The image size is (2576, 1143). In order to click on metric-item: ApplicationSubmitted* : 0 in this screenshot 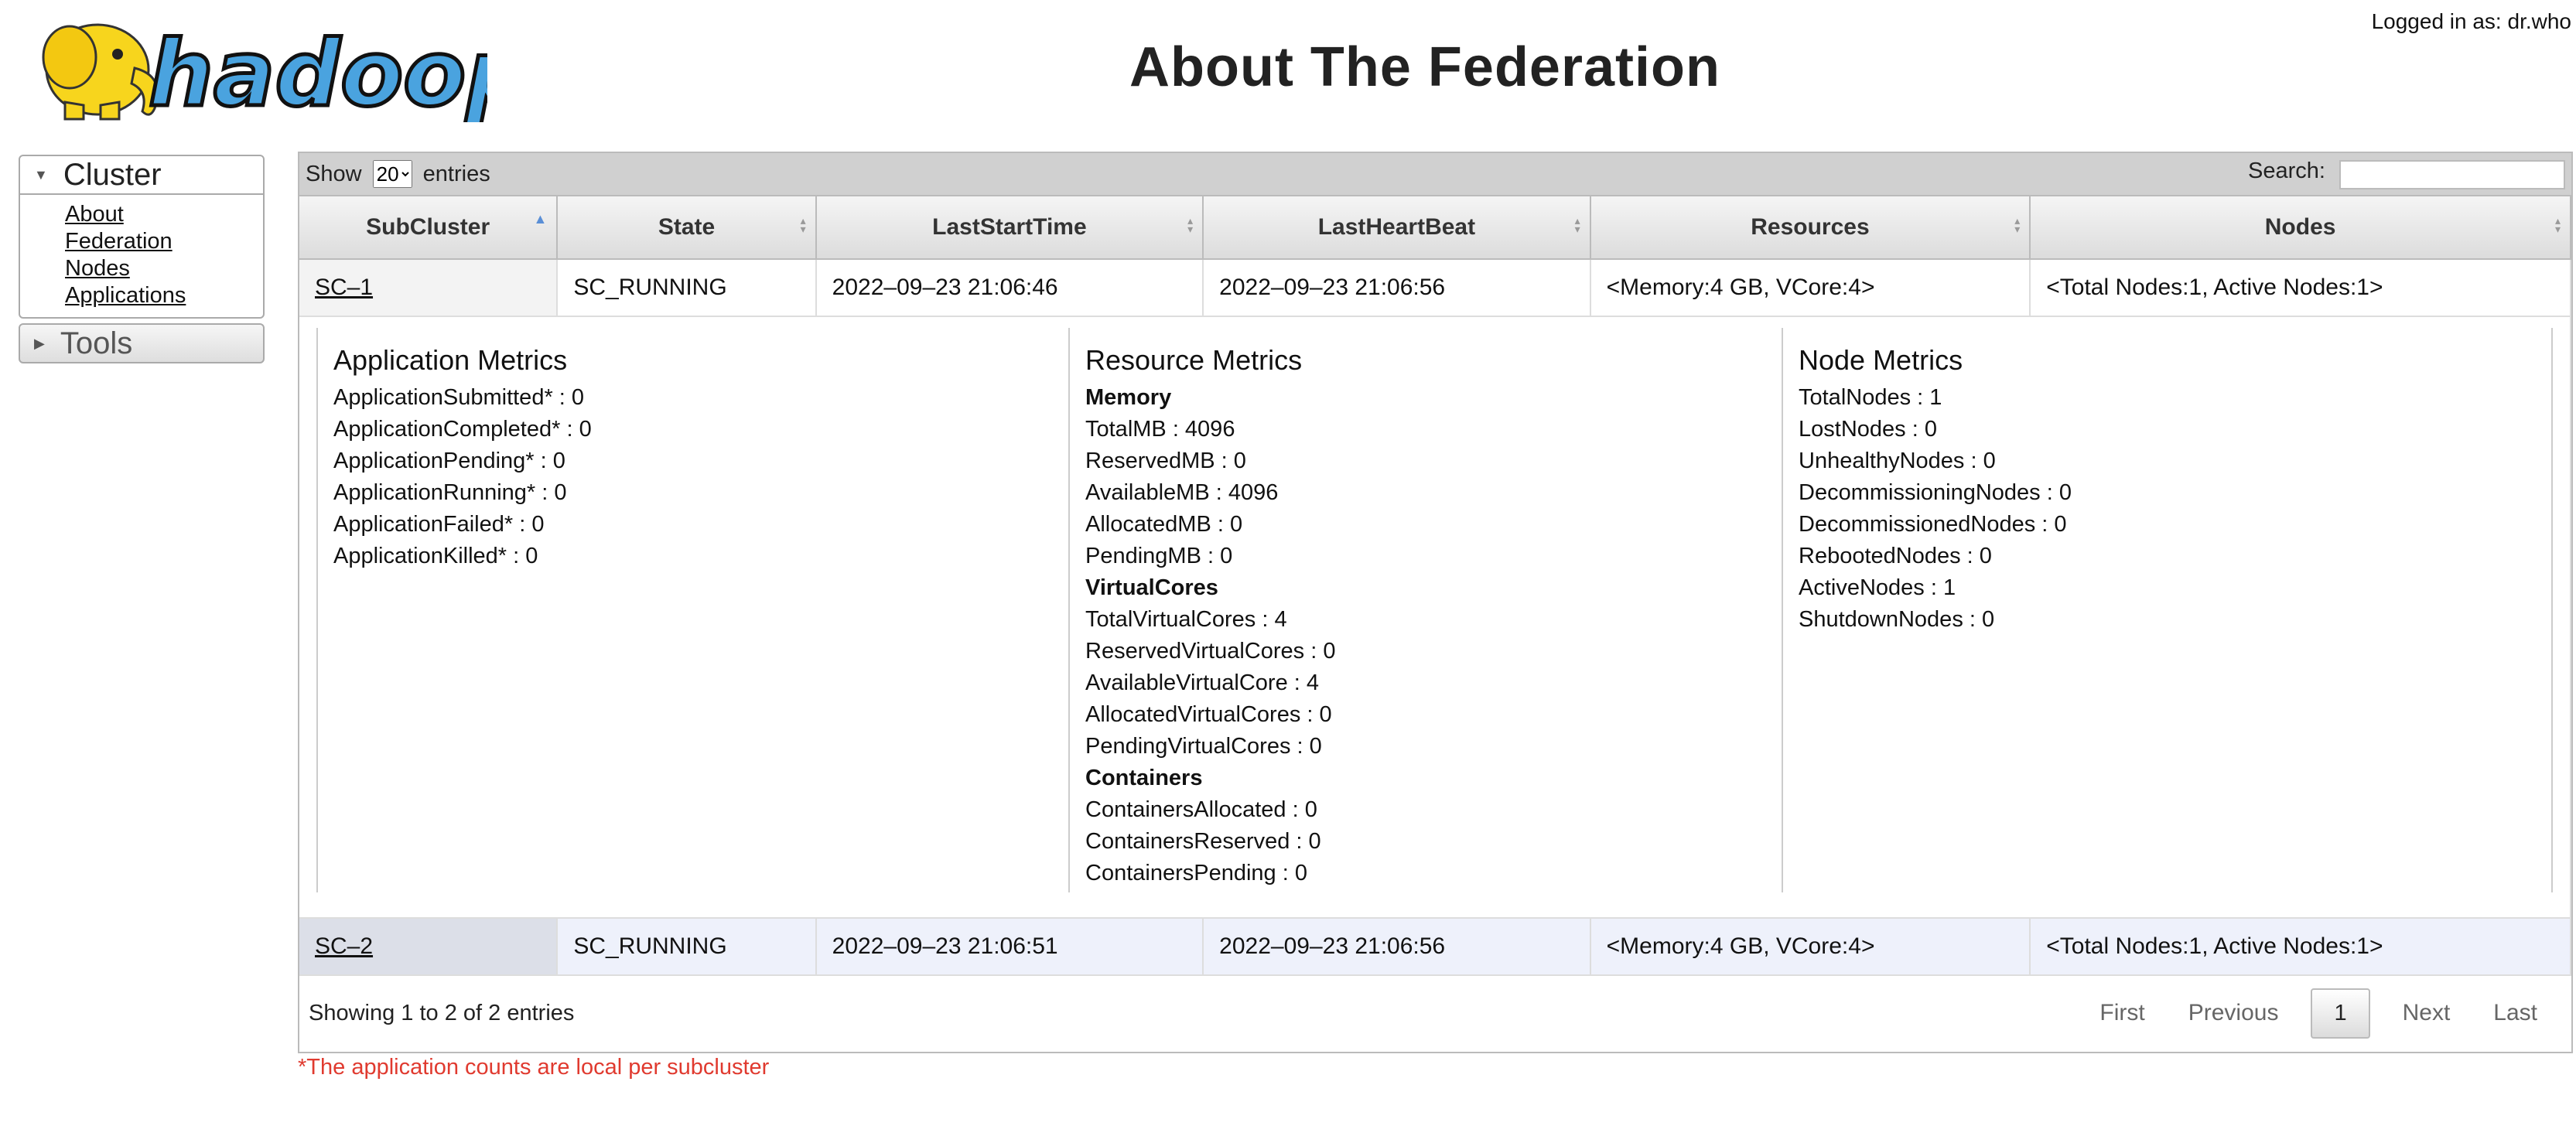, I will do `click(459, 397)`.